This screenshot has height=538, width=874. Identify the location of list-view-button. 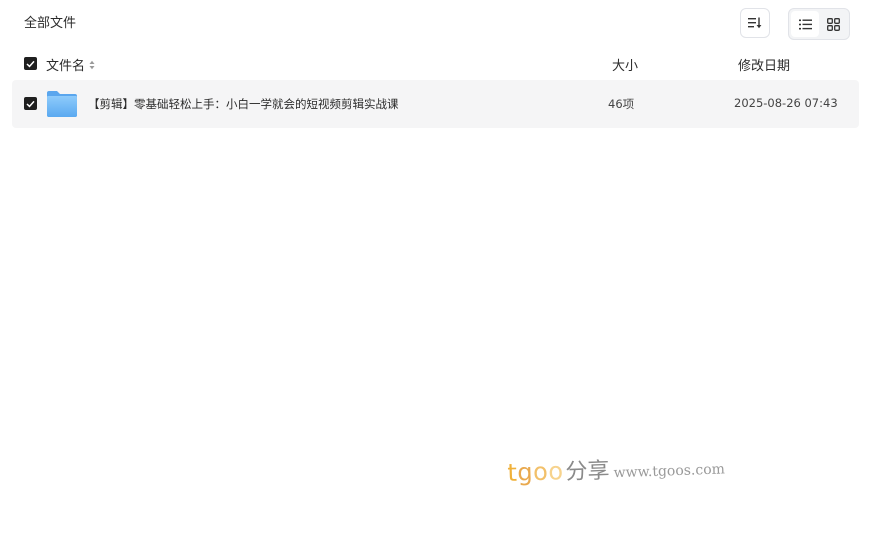
(805, 24).